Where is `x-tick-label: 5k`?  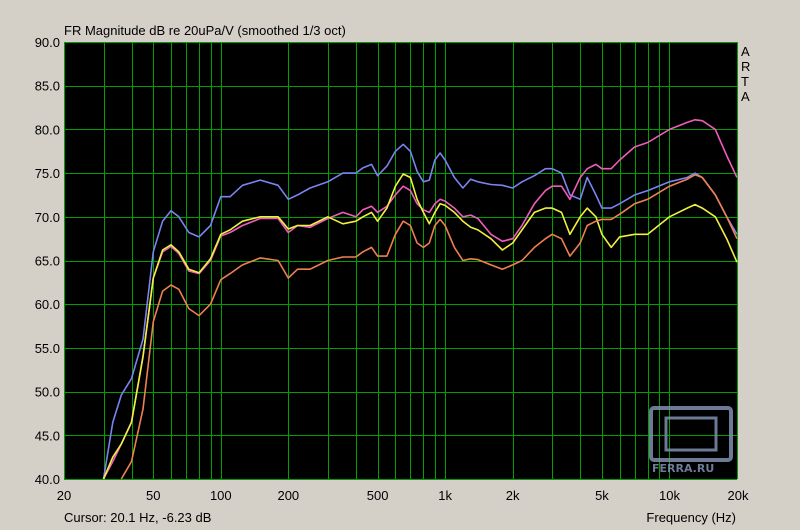
x-tick-label: 5k is located at coordinates (602, 495).